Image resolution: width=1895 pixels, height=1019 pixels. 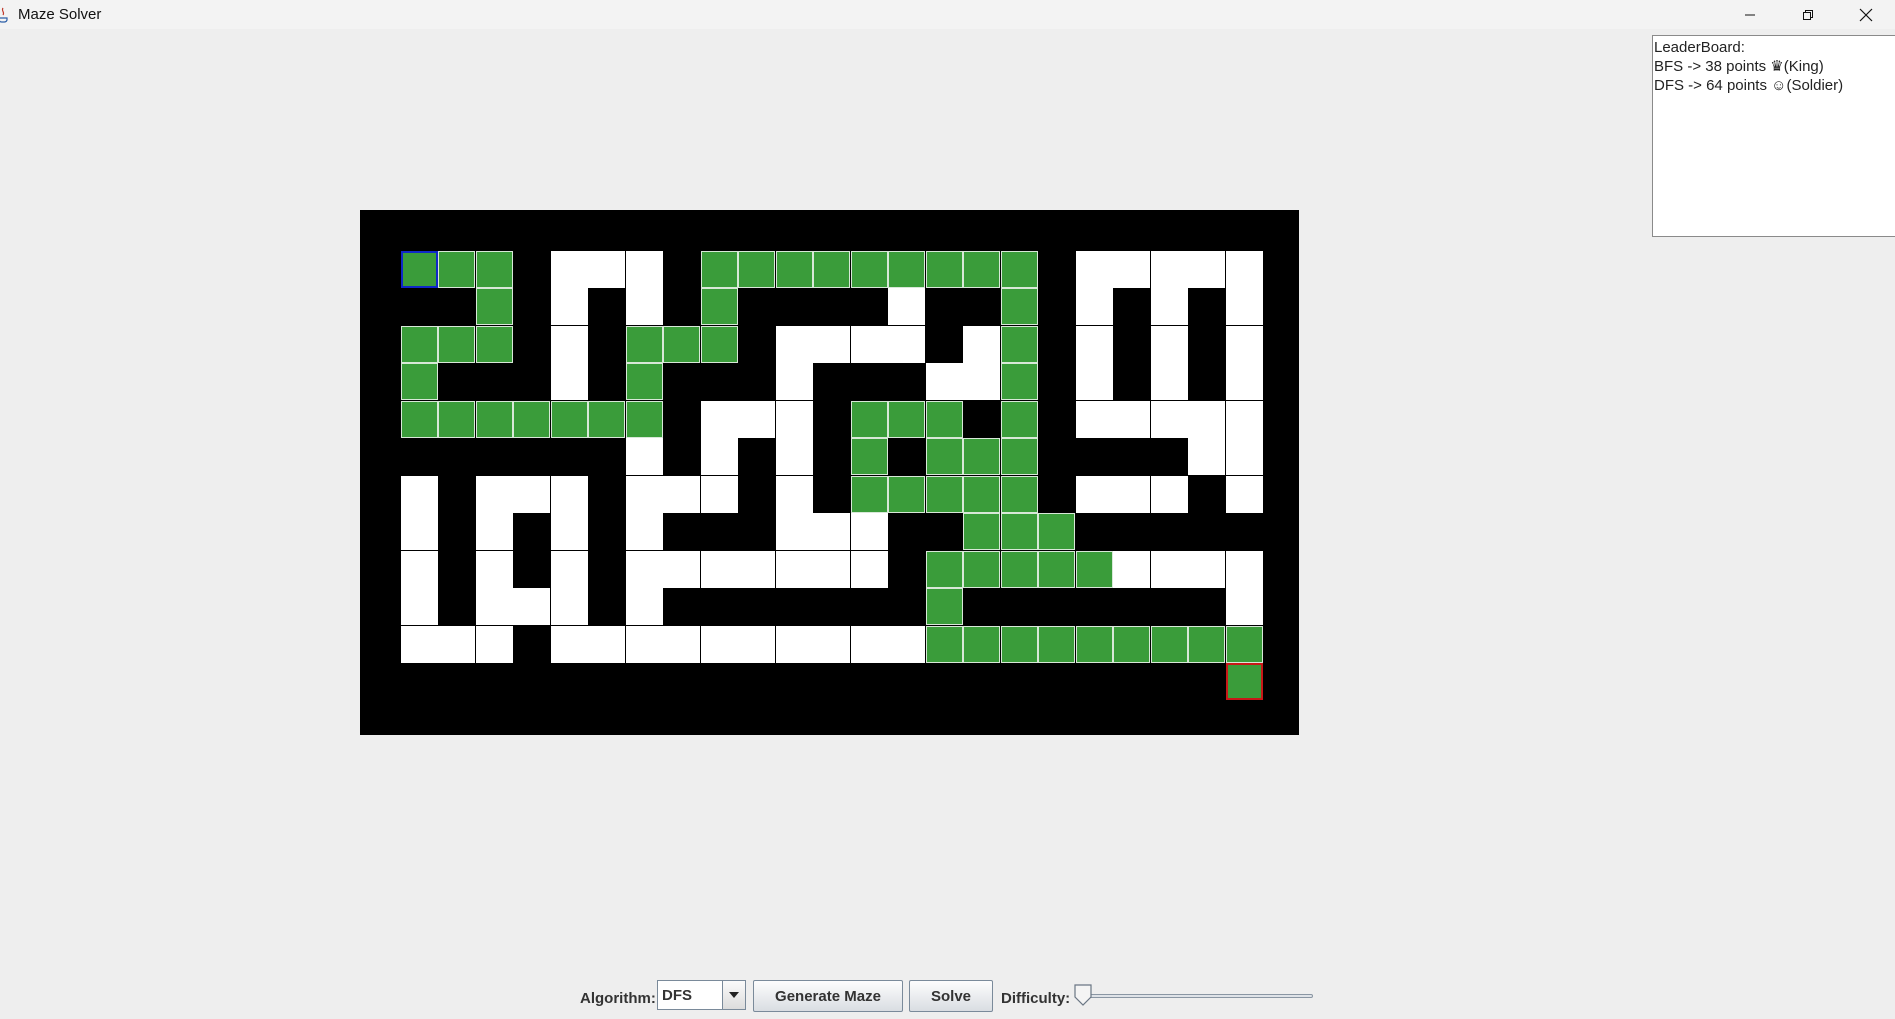 What do you see at coordinates (1036, 998) in the screenshot?
I see `difficulty-label: Difficulty:` at bounding box center [1036, 998].